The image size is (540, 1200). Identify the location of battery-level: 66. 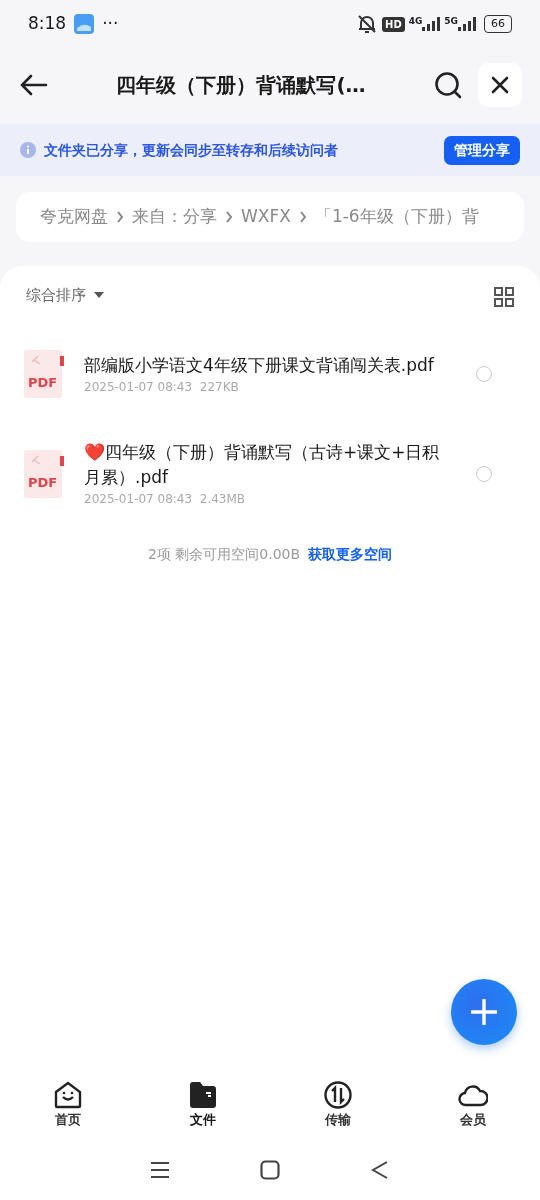
(498, 24).